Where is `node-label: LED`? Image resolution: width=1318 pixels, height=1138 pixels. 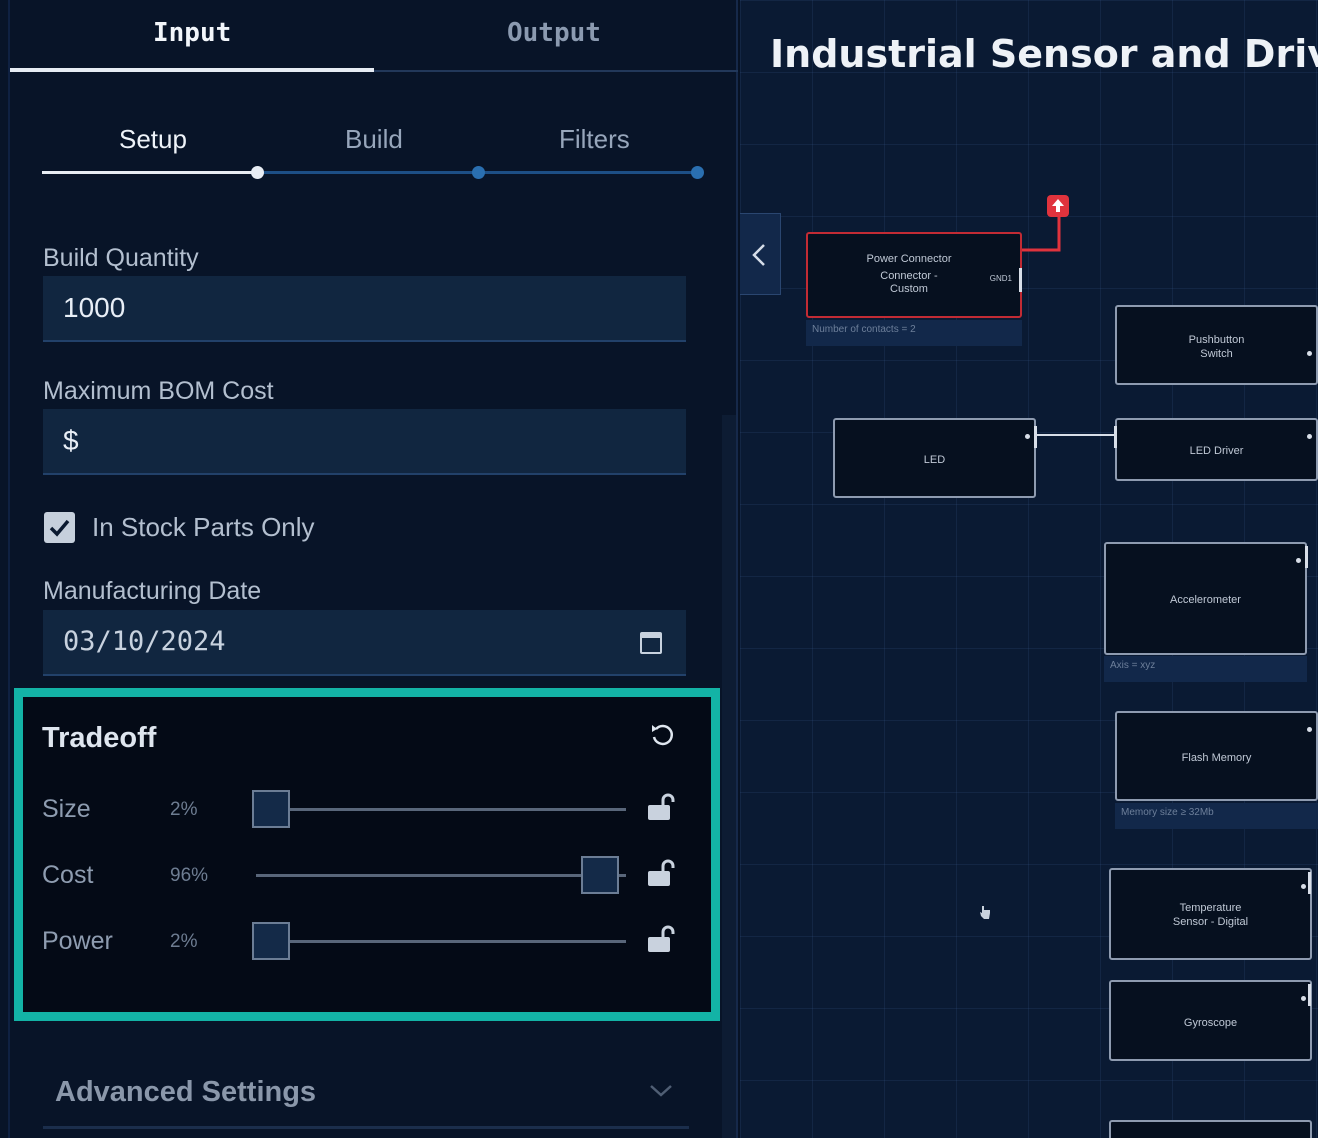 node-label: LED is located at coordinates (934, 460).